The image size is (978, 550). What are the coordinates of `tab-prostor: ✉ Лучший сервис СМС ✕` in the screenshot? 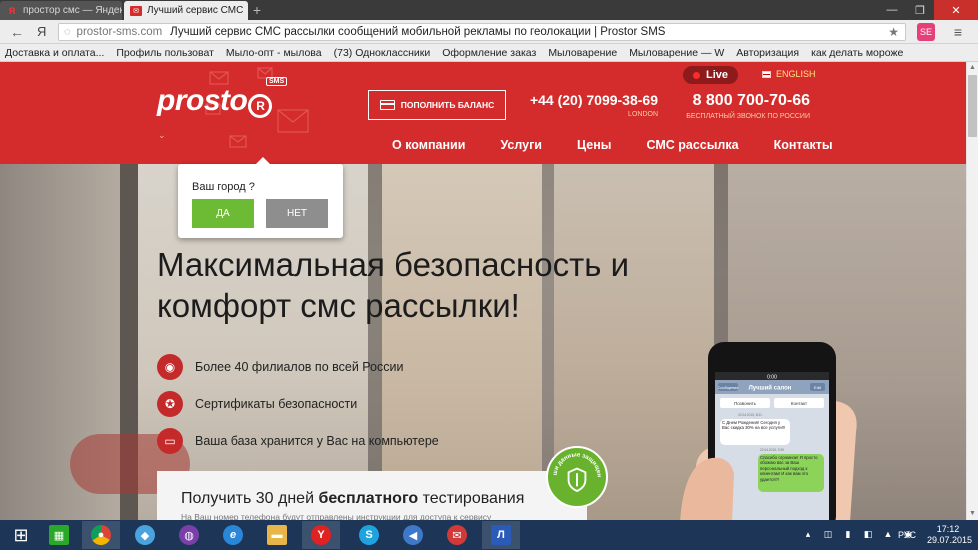 It's located at (186, 10).